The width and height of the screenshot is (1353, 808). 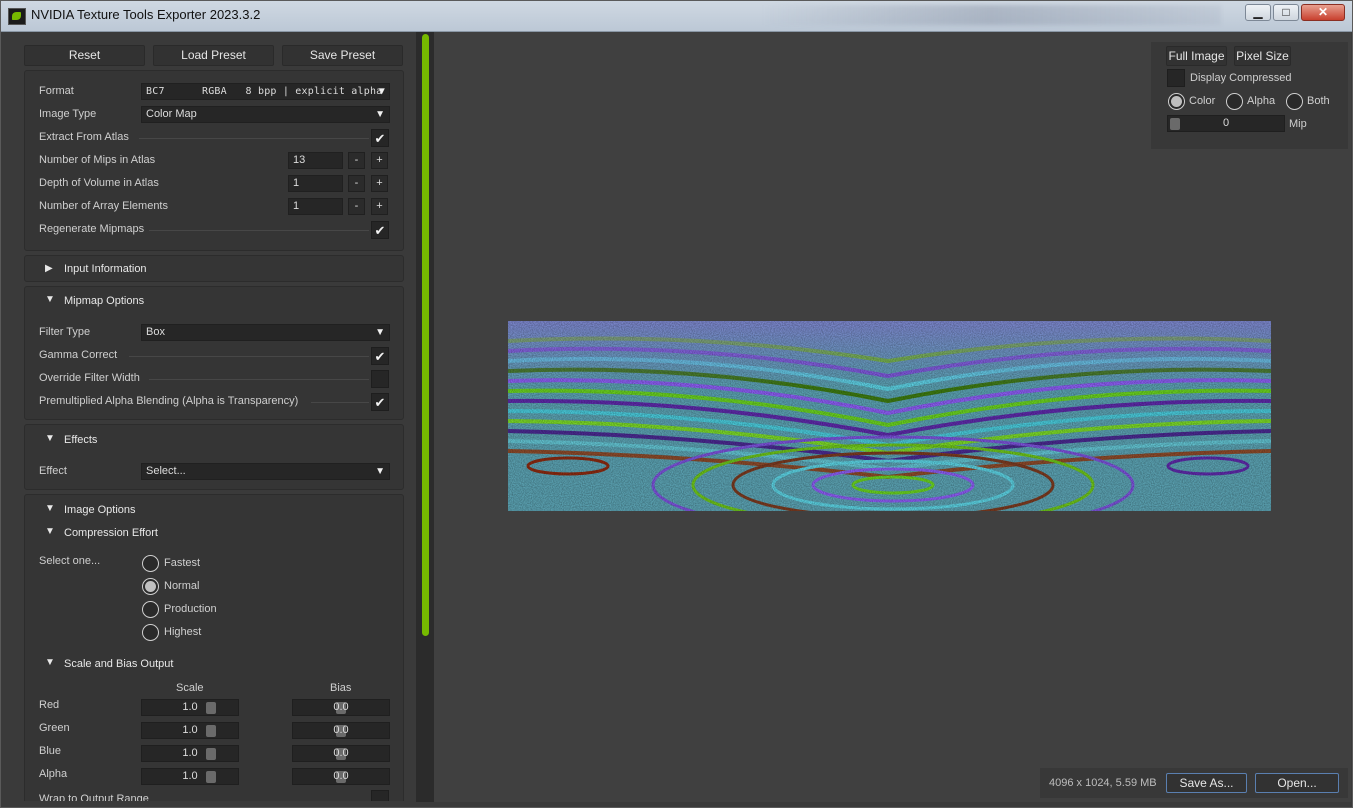 What do you see at coordinates (68, 114) in the screenshot?
I see `image-type-label: Image Type` at bounding box center [68, 114].